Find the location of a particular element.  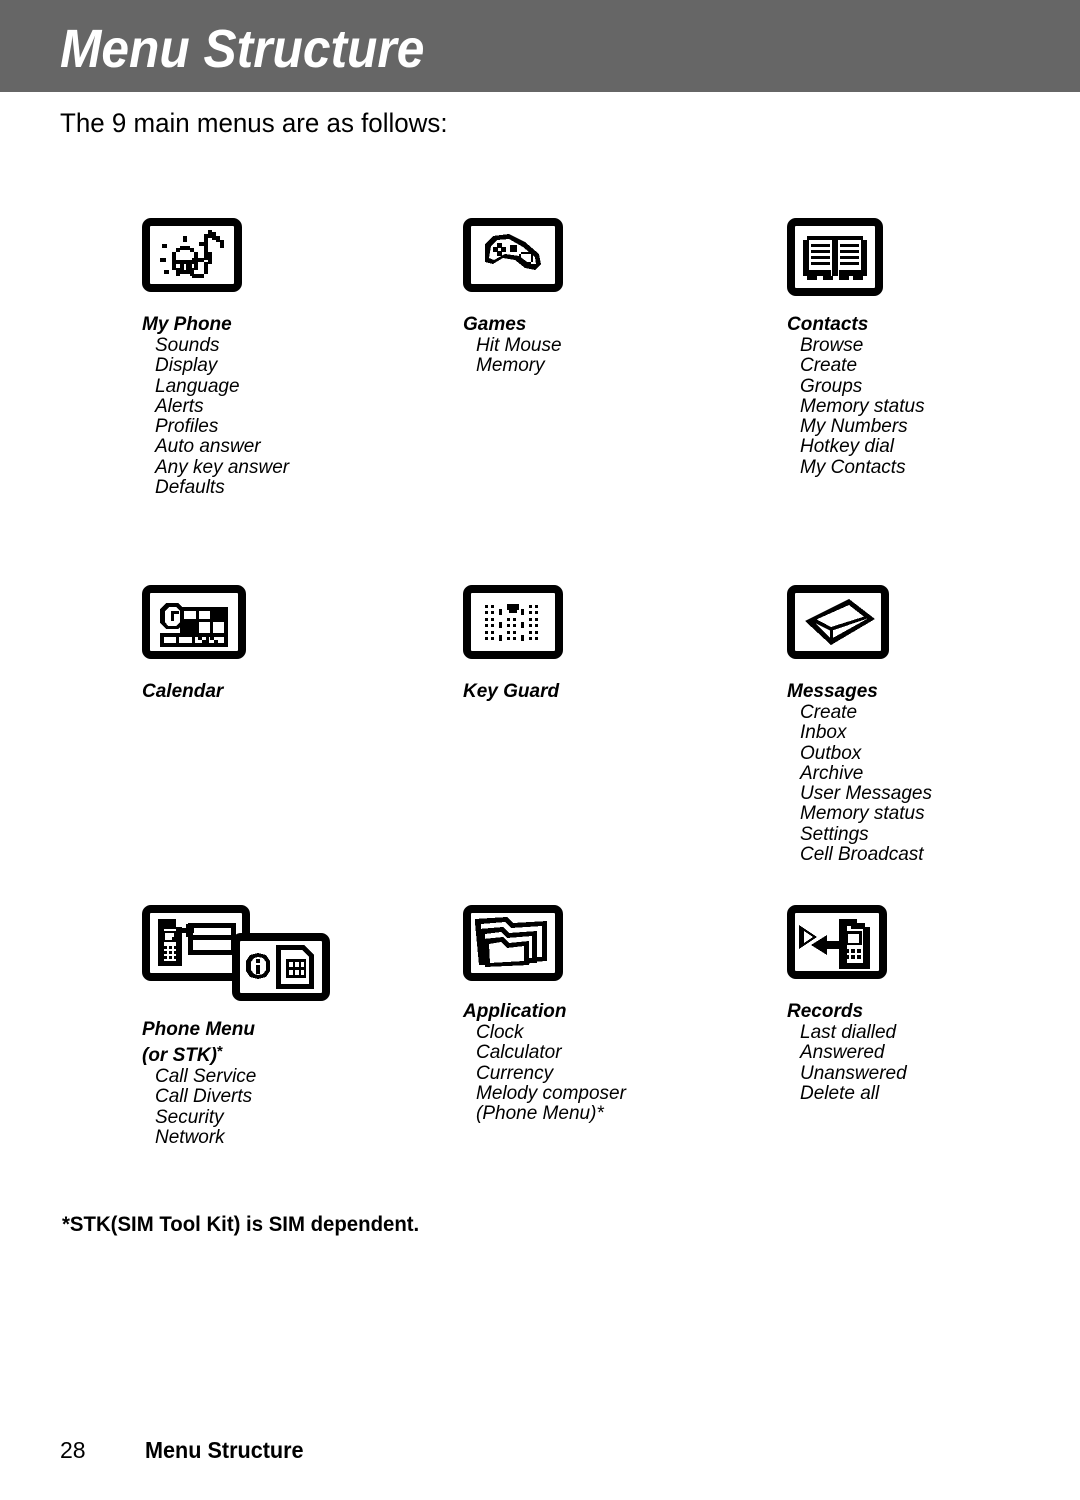

menu-sub-item: Network is located at coordinates (190, 1137).